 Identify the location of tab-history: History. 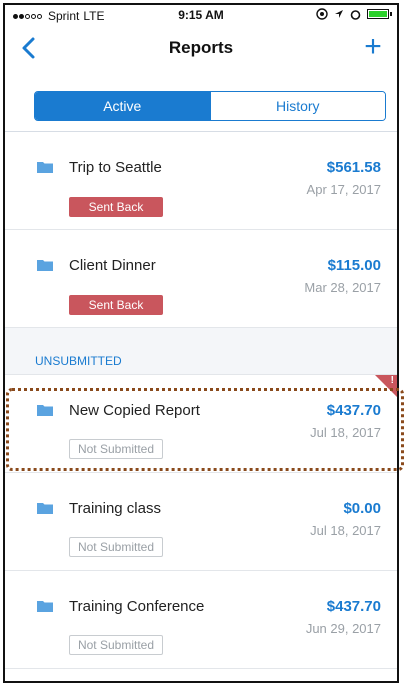
(297, 106).